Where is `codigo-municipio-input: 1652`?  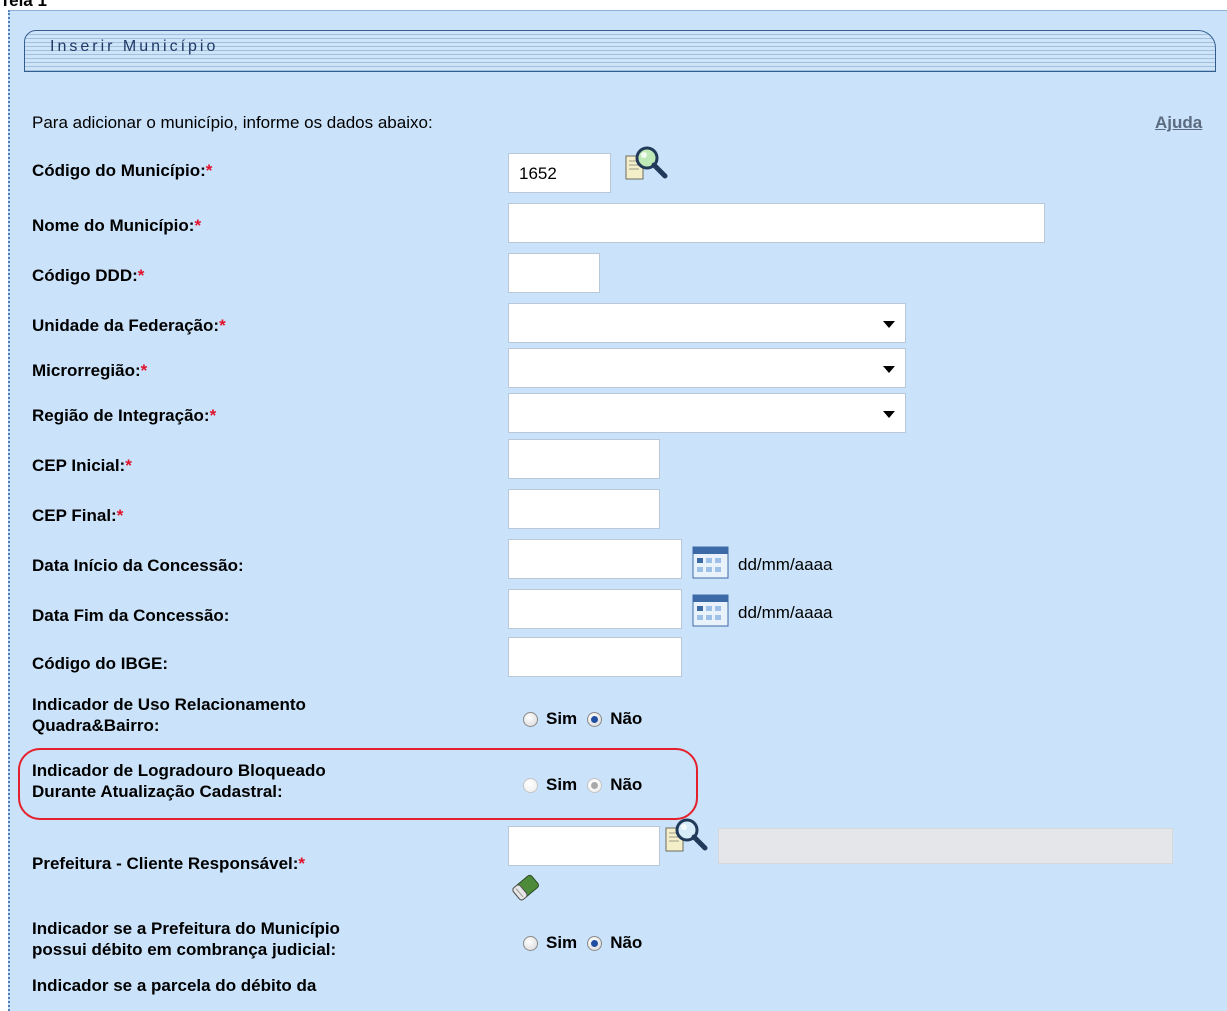
codigo-municipio-input: 1652 is located at coordinates (559, 173).